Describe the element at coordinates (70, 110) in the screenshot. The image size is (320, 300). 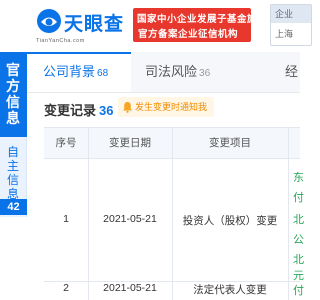
I see `section-title-text: 变更记录` at that location.